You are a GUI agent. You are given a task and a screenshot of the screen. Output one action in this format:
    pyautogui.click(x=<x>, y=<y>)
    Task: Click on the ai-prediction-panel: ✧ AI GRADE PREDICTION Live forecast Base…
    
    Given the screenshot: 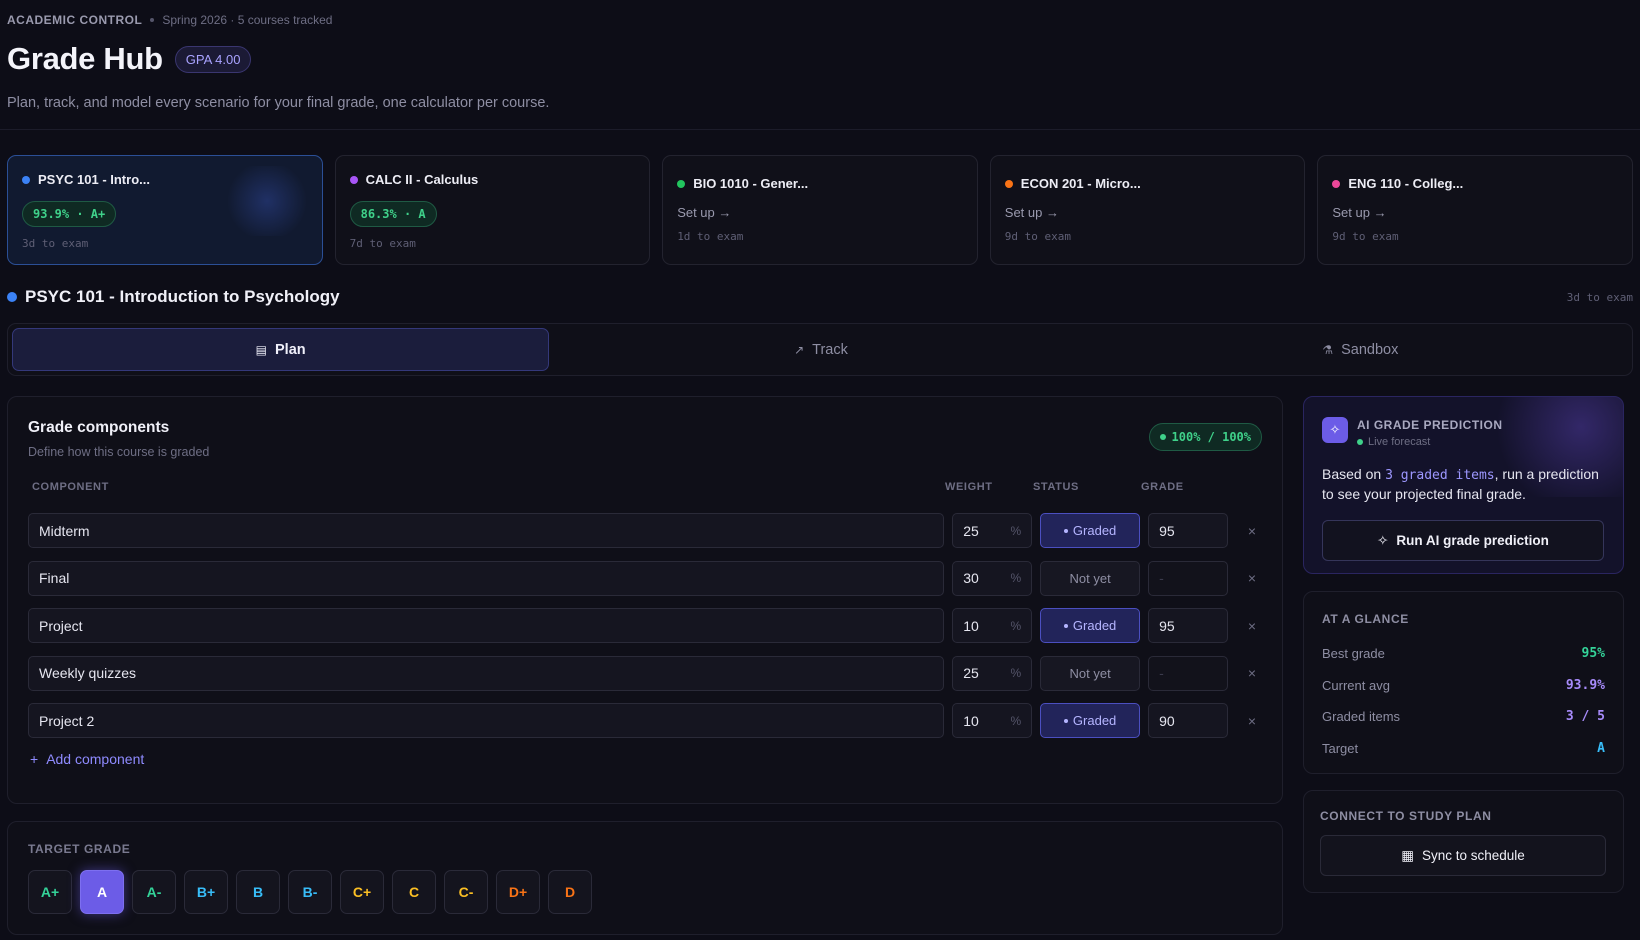 What is the action you would take?
    pyautogui.click(x=1463, y=485)
    